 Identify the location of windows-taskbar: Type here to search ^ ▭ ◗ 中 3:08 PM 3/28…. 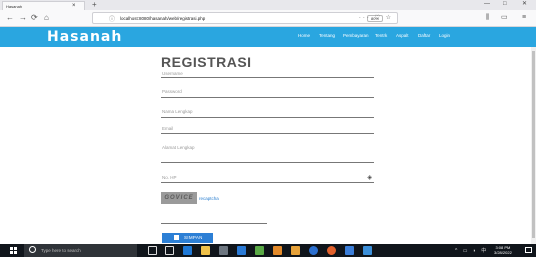
(268, 250).